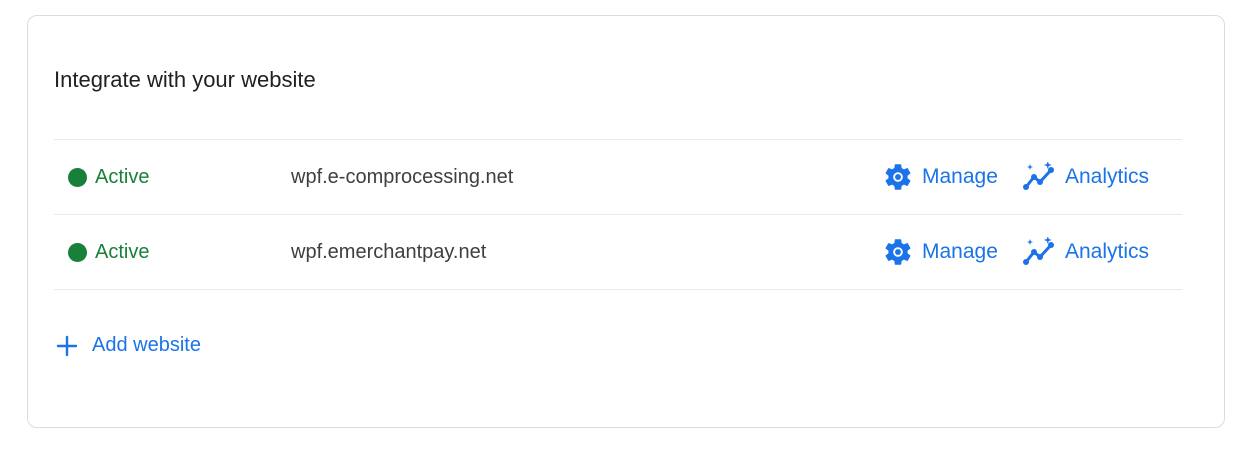 The width and height of the screenshot is (1244, 449). What do you see at coordinates (185, 79) in the screenshot?
I see `card-title: Integrate with your website` at bounding box center [185, 79].